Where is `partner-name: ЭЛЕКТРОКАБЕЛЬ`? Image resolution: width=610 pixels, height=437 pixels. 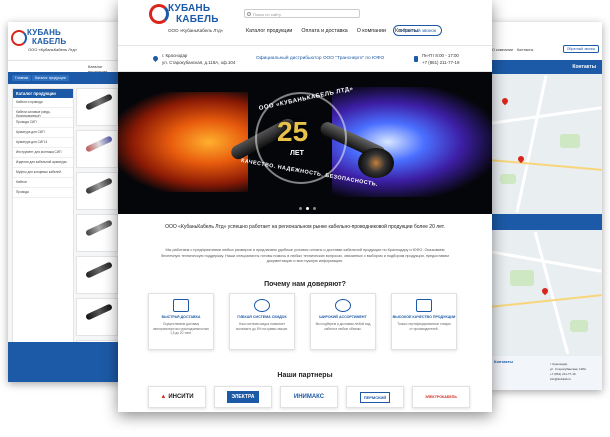
partner-name: ЭЛЕКТРОКАБЕЛЬ is located at coordinates (441, 397).